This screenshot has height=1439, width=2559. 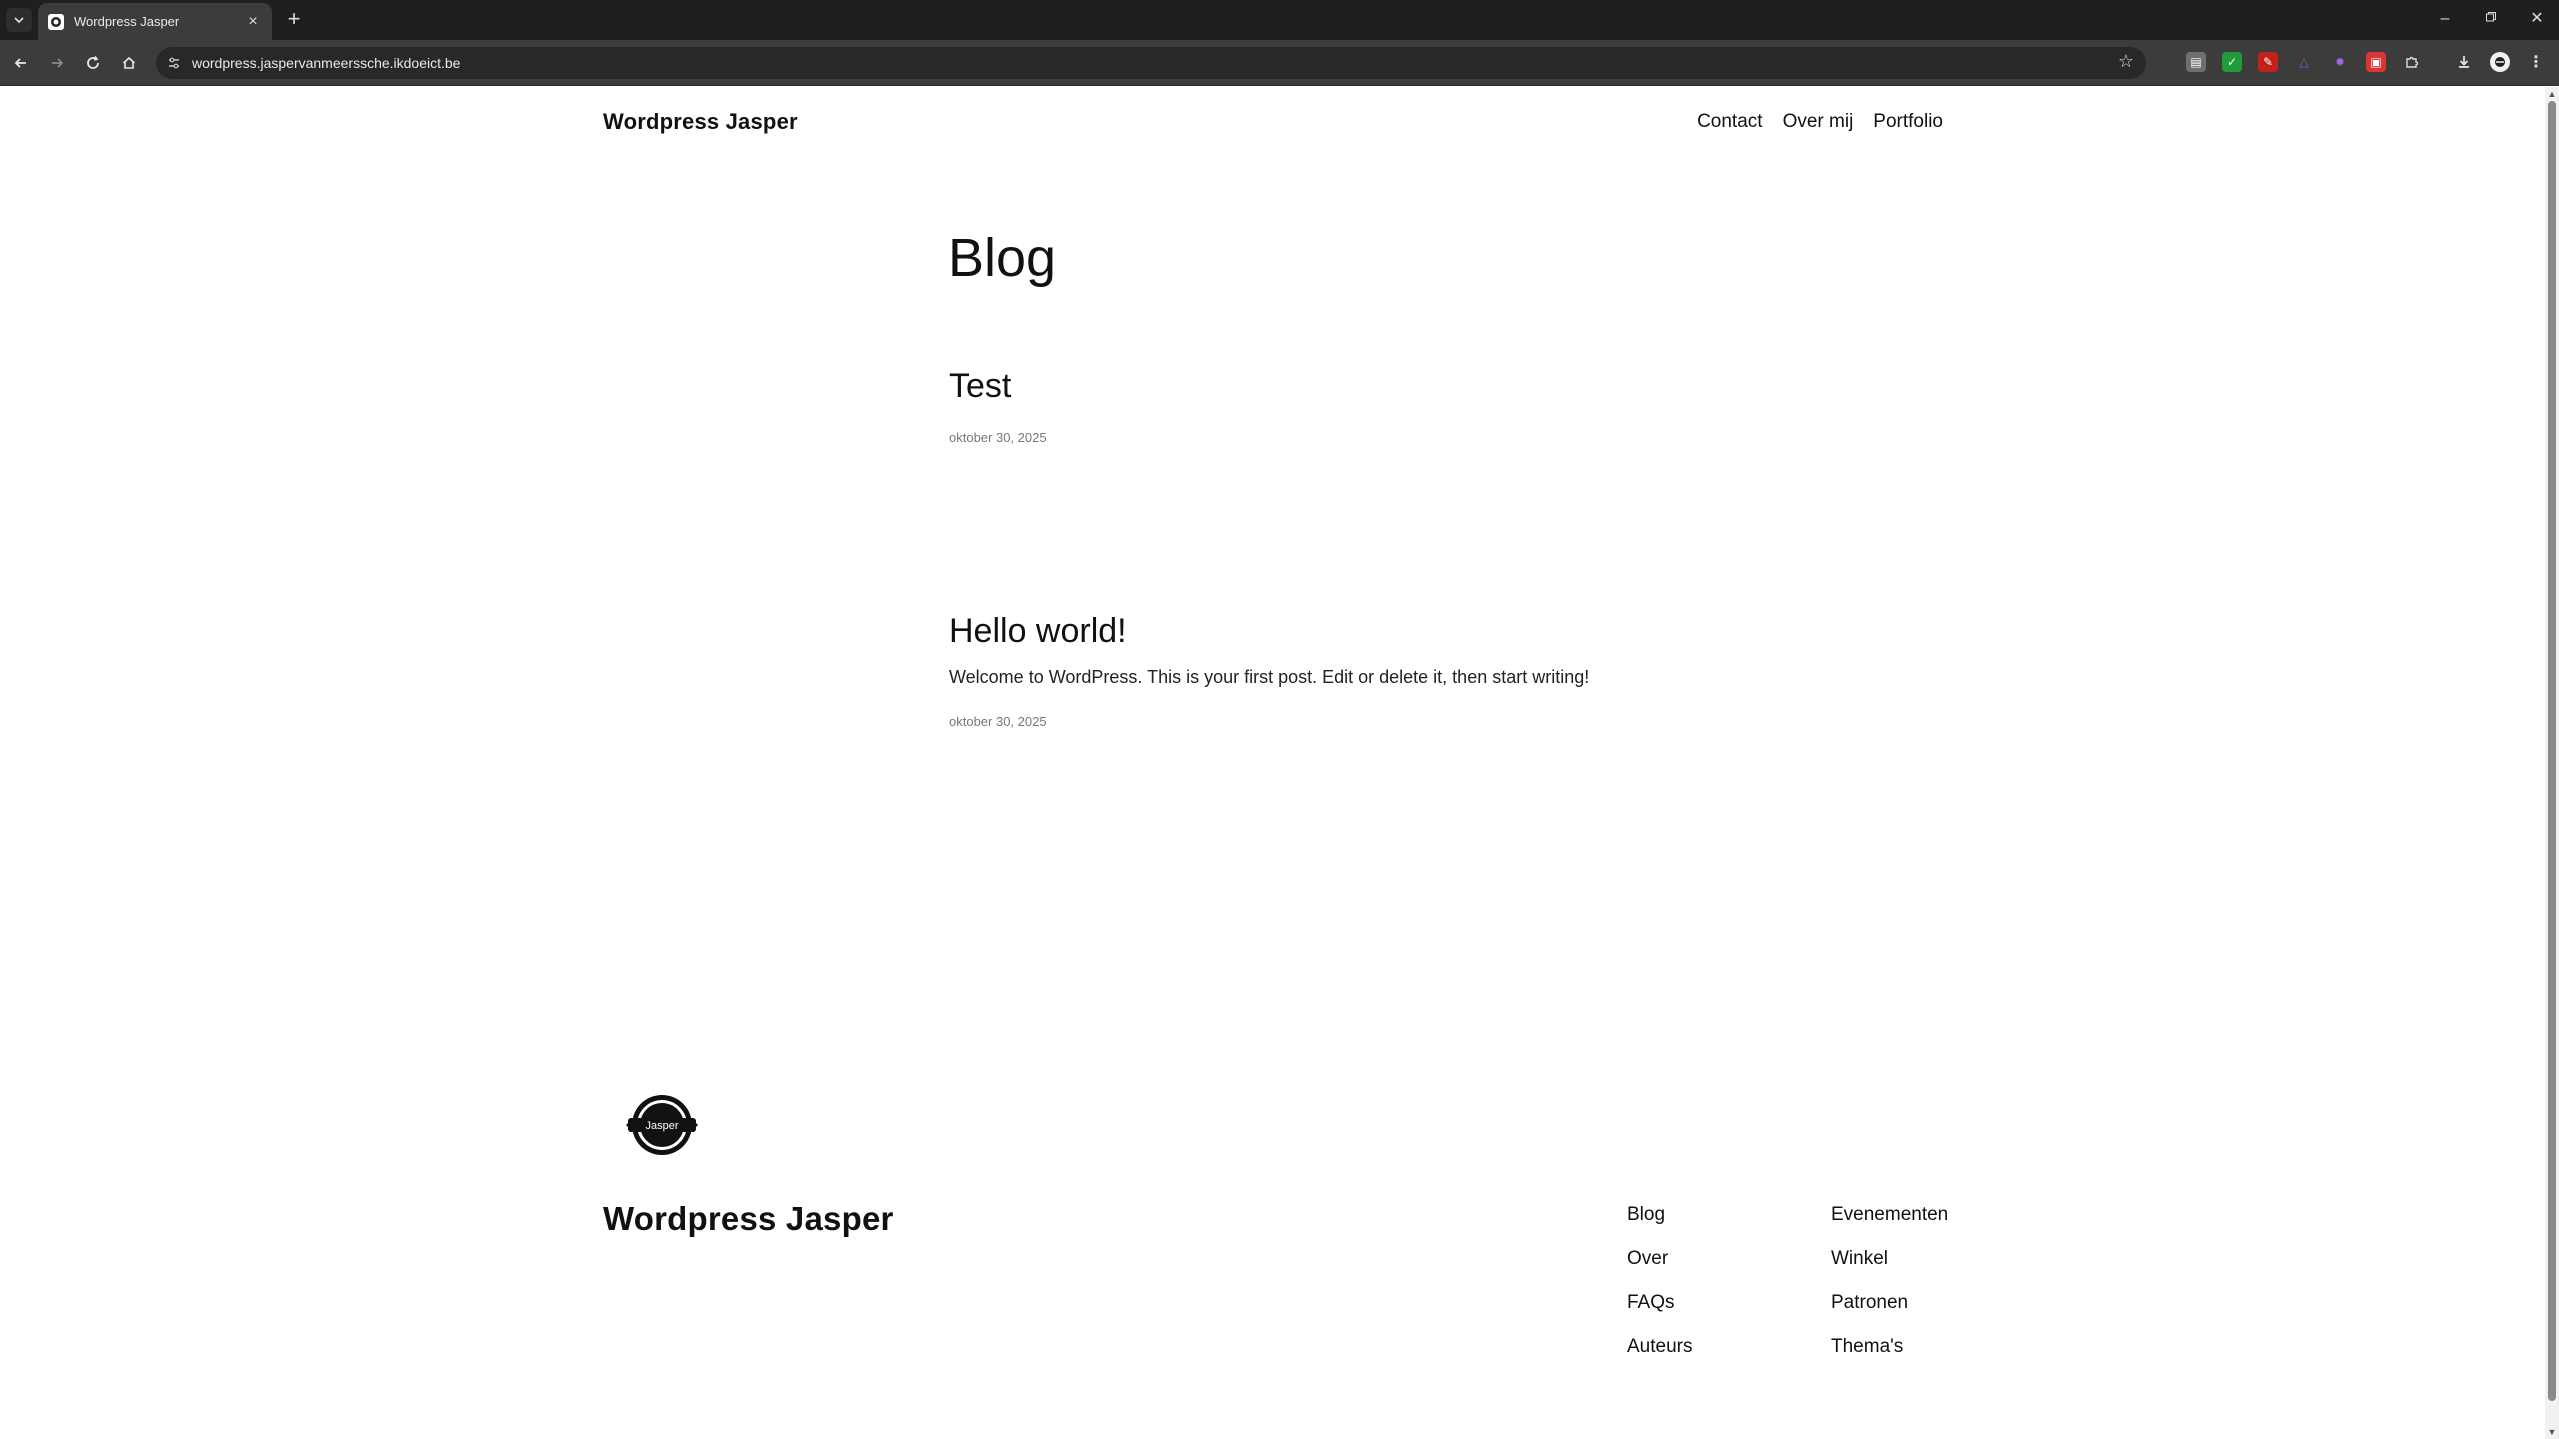 What do you see at coordinates (1889, 1280) in the screenshot?
I see `footer-links-column-2: Evenementen Winkel Patronen Thema's` at bounding box center [1889, 1280].